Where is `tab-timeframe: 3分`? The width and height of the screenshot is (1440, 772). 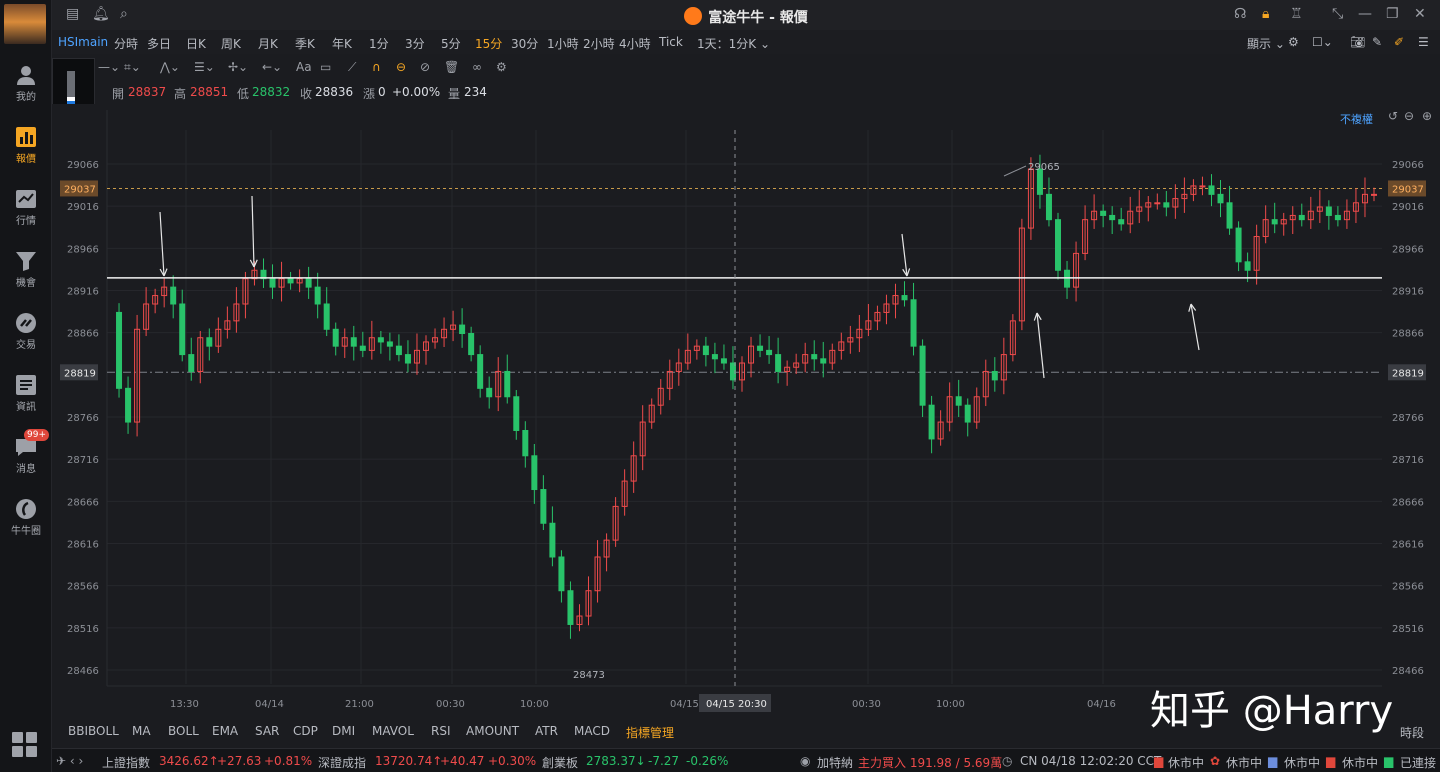
tab-timeframe: 3分 is located at coordinates (415, 43).